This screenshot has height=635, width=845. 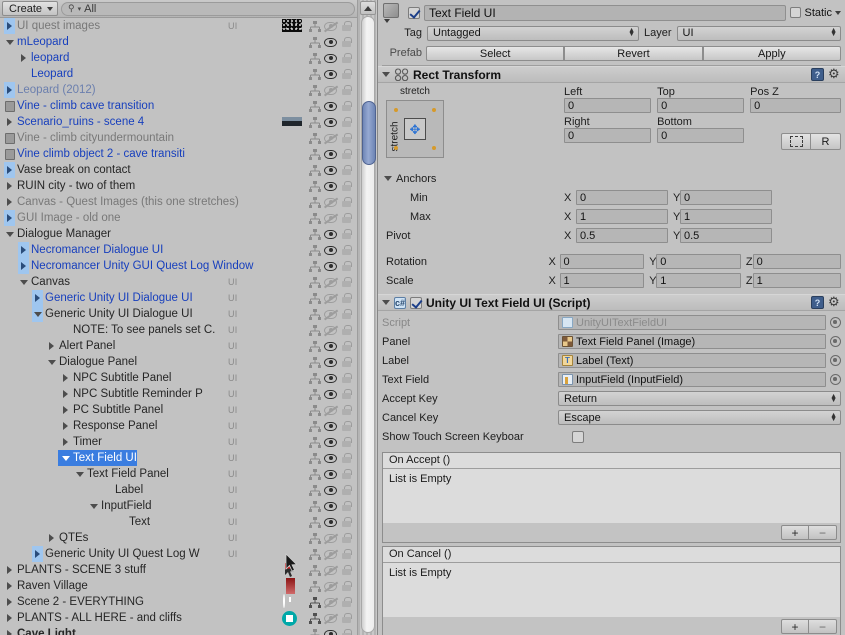 What do you see at coordinates (796, 280) in the screenshot?
I see `scale-z-input: 1` at bounding box center [796, 280].